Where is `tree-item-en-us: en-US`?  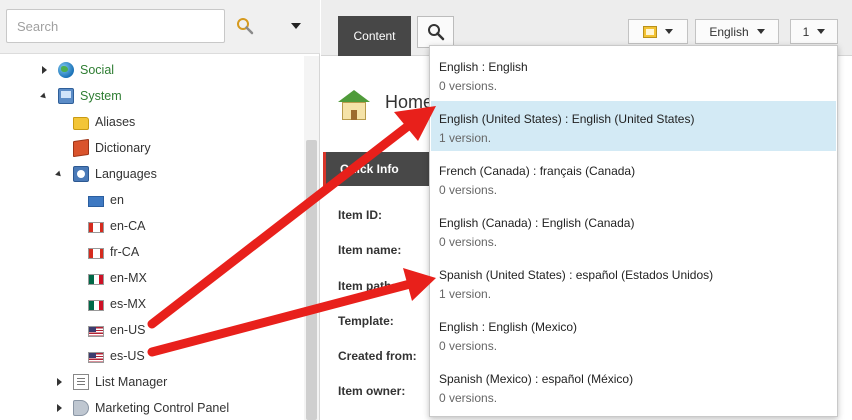
tree-item-en-us: en-US is located at coordinates (116, 330).